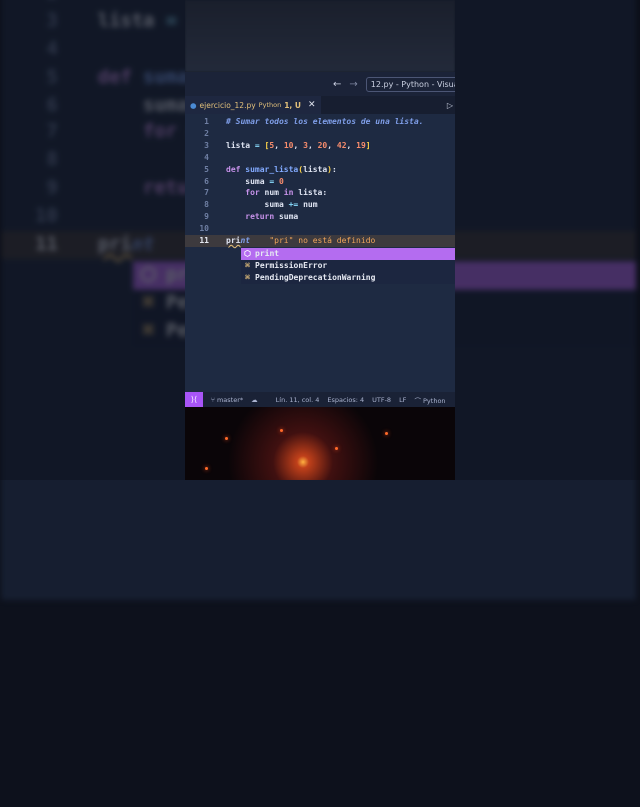  Describe the element at coordinates (368, 145) in the screenshot. I see `code-token: ]` at that location.